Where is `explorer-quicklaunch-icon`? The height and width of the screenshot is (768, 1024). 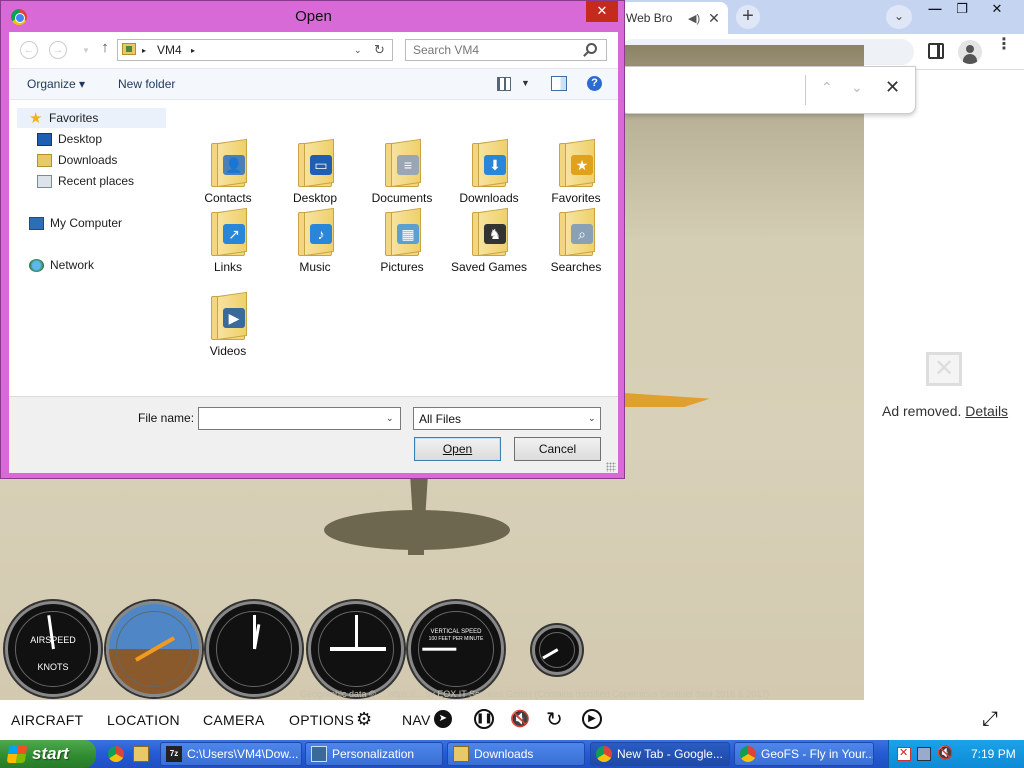
explorer-quicklaunch-icon is located at coordinates (141, 754).